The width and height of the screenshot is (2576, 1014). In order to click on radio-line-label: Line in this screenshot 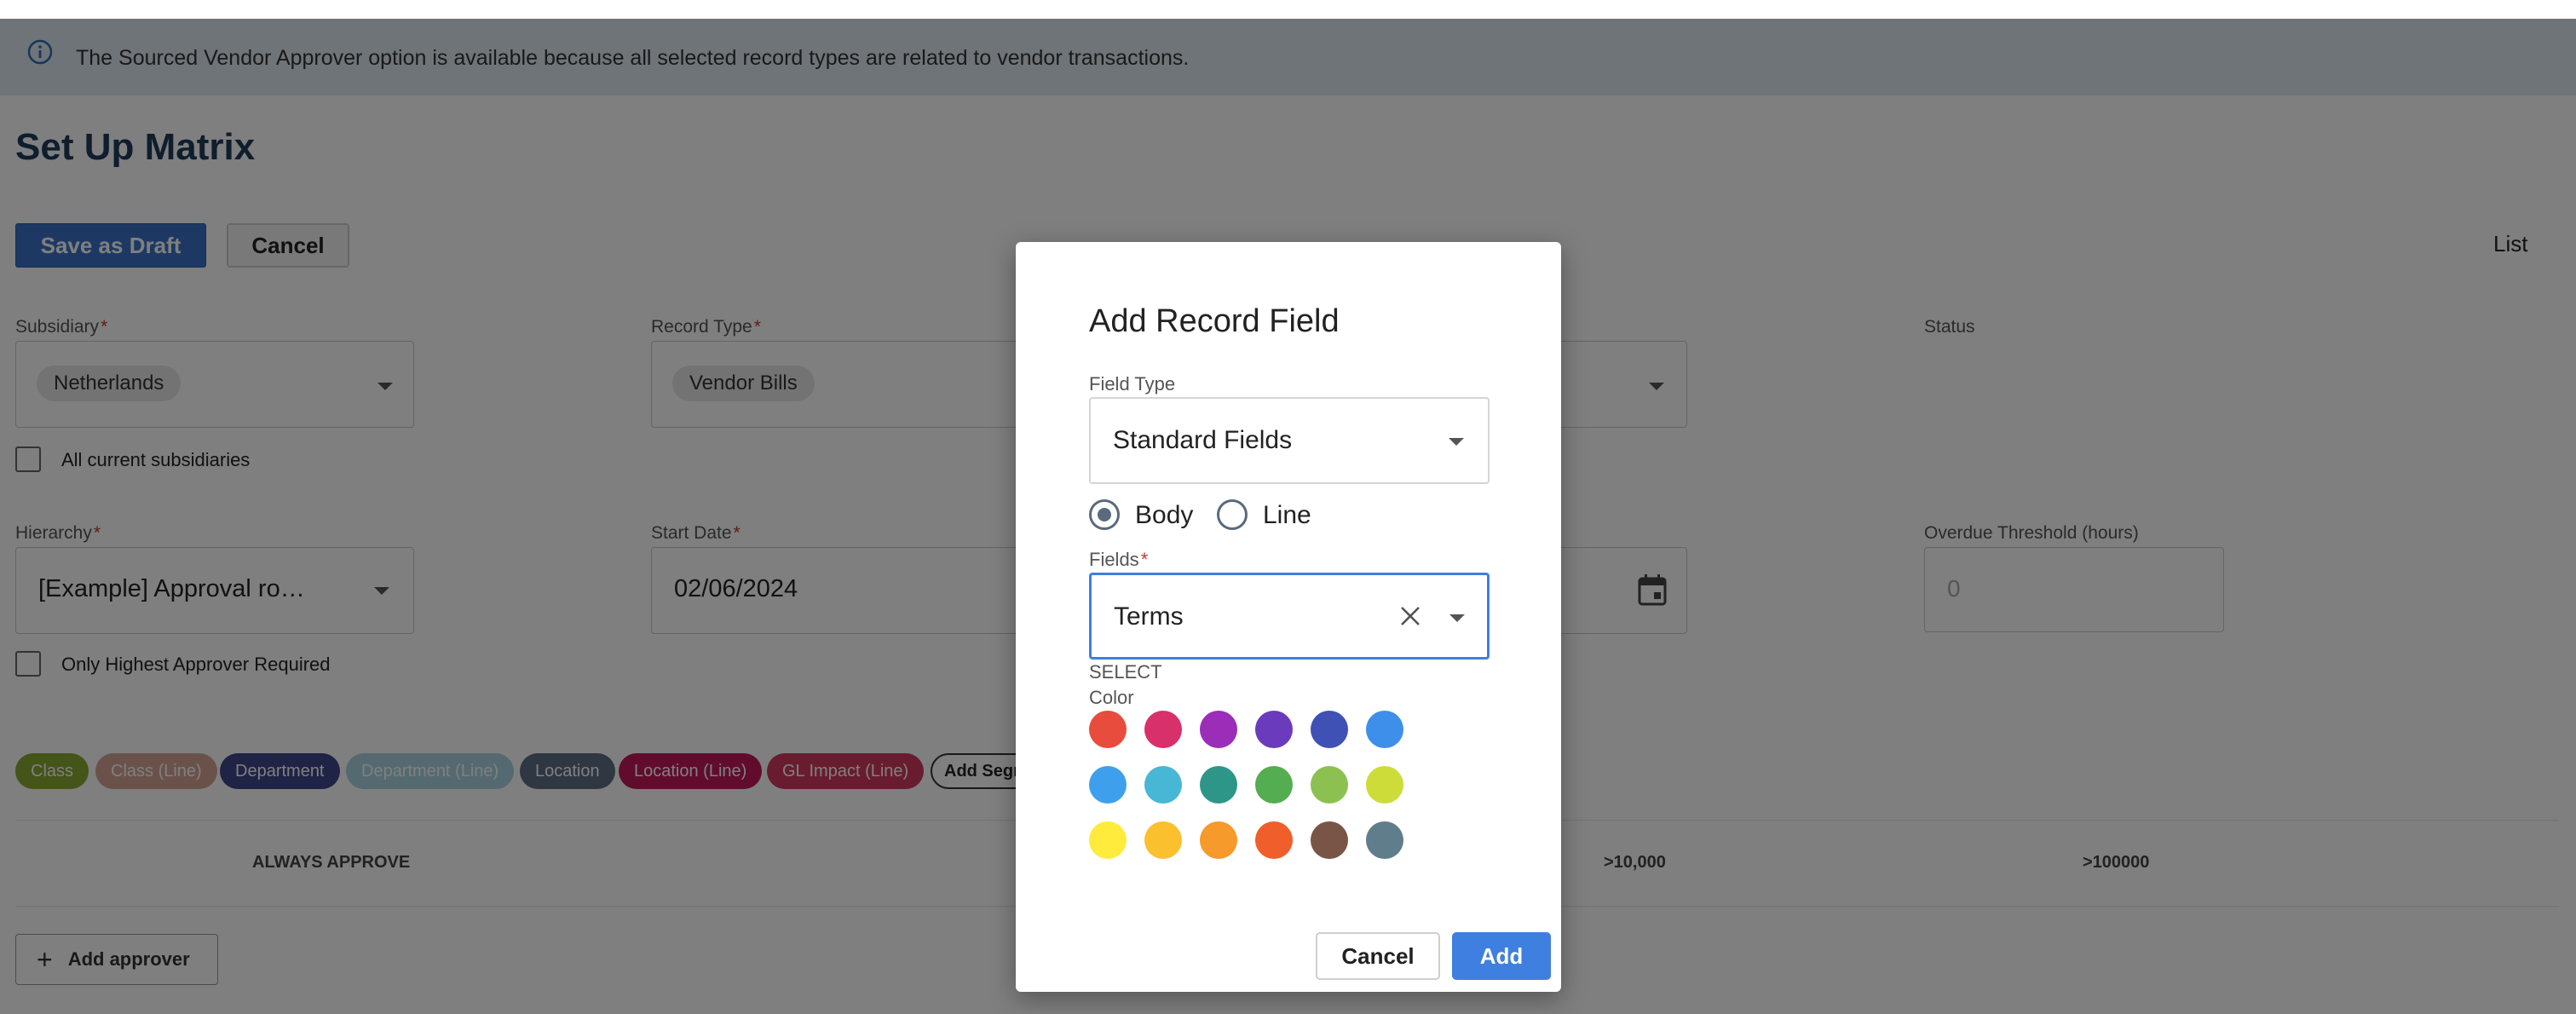, I will do `click(1287, 515)`.